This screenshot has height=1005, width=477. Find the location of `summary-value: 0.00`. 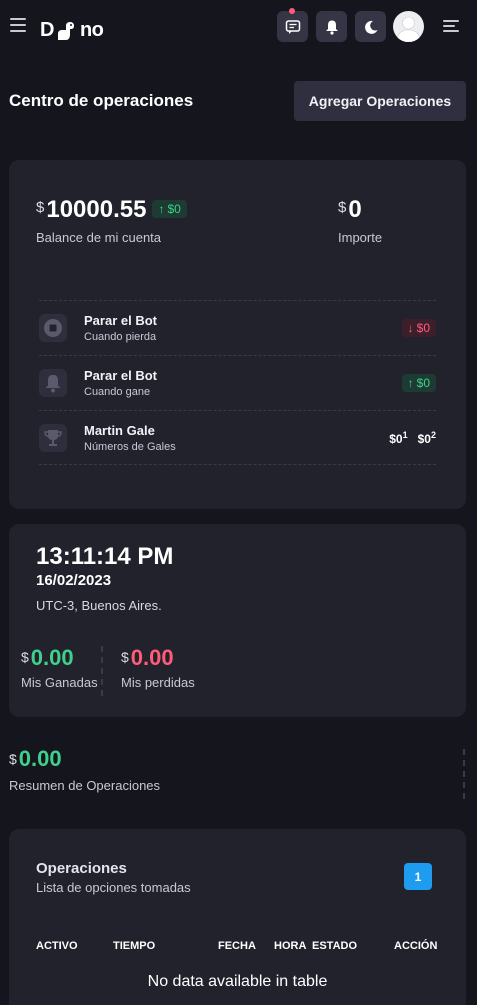

summary-value: 0.00 is located at coordinates (40, 758).